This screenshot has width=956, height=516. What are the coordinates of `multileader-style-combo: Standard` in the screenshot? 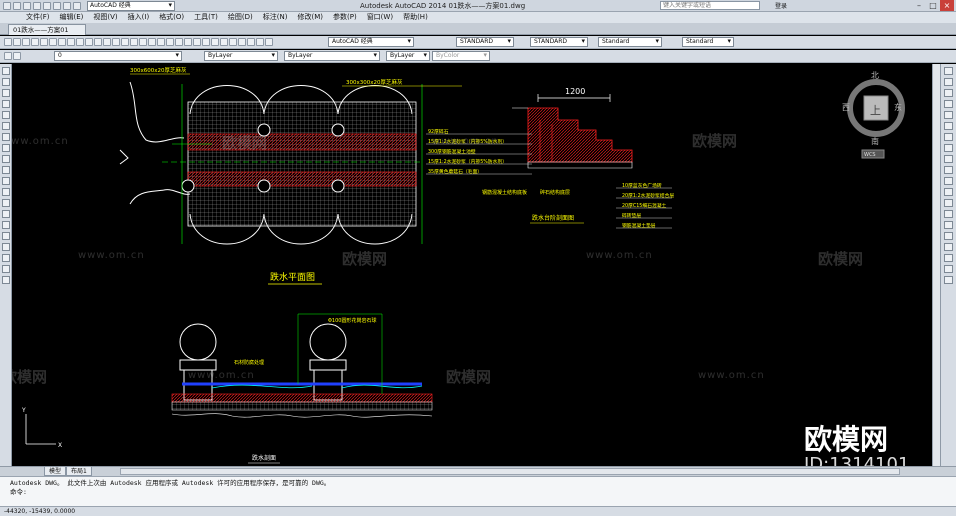 It's located at (708, 42).